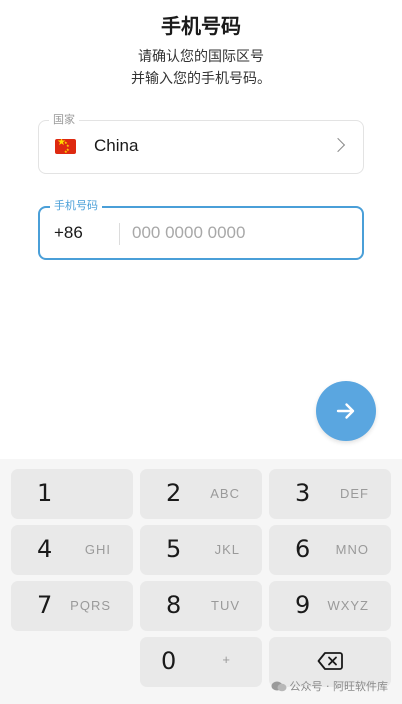 Image resolution: width=402 pixels, height=704 pixels. What do you see at coordinates (278, 686) in the screenshot?
I see `wechat-icon` at bounding box center [278, 686].